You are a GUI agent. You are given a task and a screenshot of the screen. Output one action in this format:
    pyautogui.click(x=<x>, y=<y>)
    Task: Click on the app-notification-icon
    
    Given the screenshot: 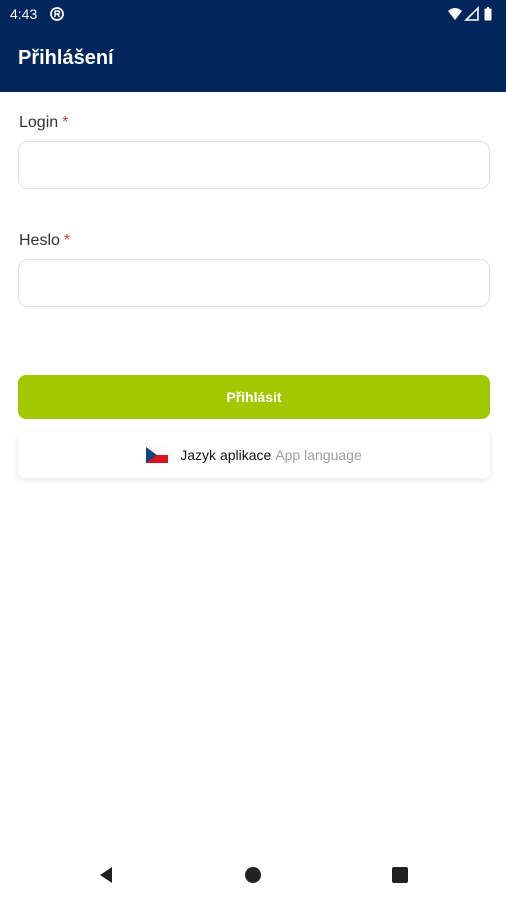 What is the action you would take?
    pyautogui.click(x=57, y=14)
    